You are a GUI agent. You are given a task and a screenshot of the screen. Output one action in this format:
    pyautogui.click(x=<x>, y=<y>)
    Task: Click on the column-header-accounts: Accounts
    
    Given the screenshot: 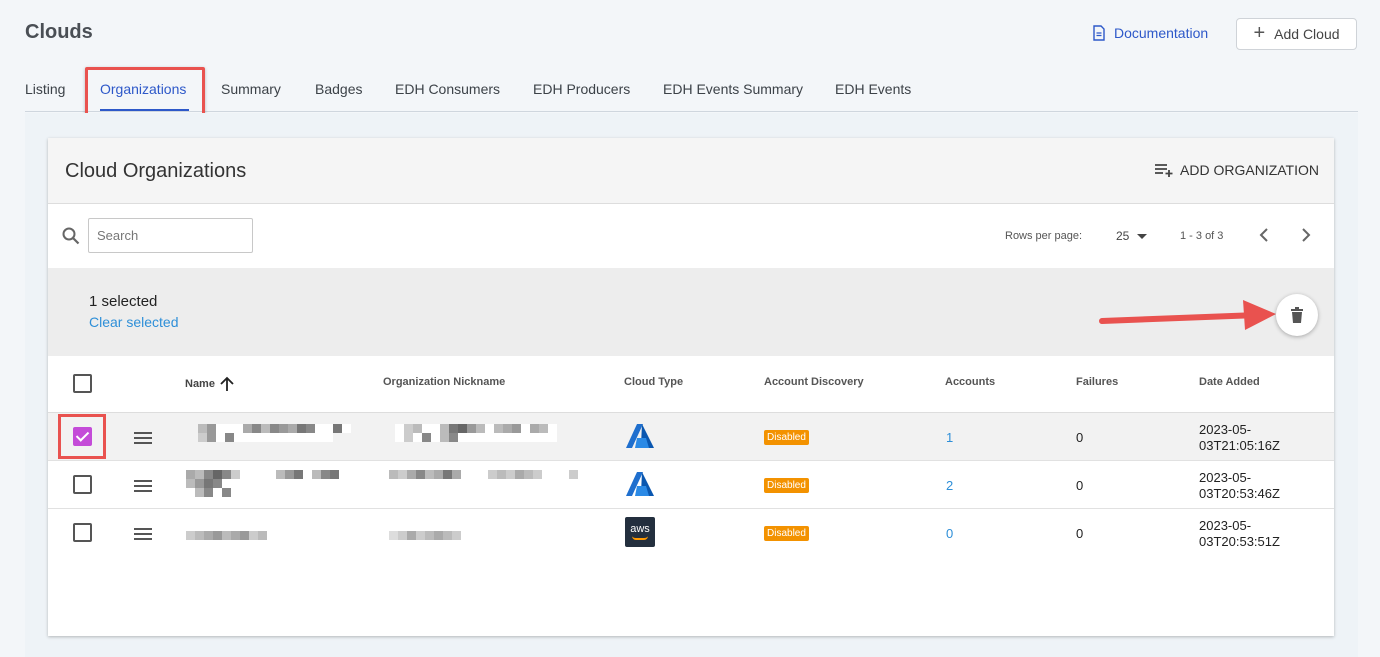 What is the action you would take?
    pyautogui.click(x=970, y=382)
    